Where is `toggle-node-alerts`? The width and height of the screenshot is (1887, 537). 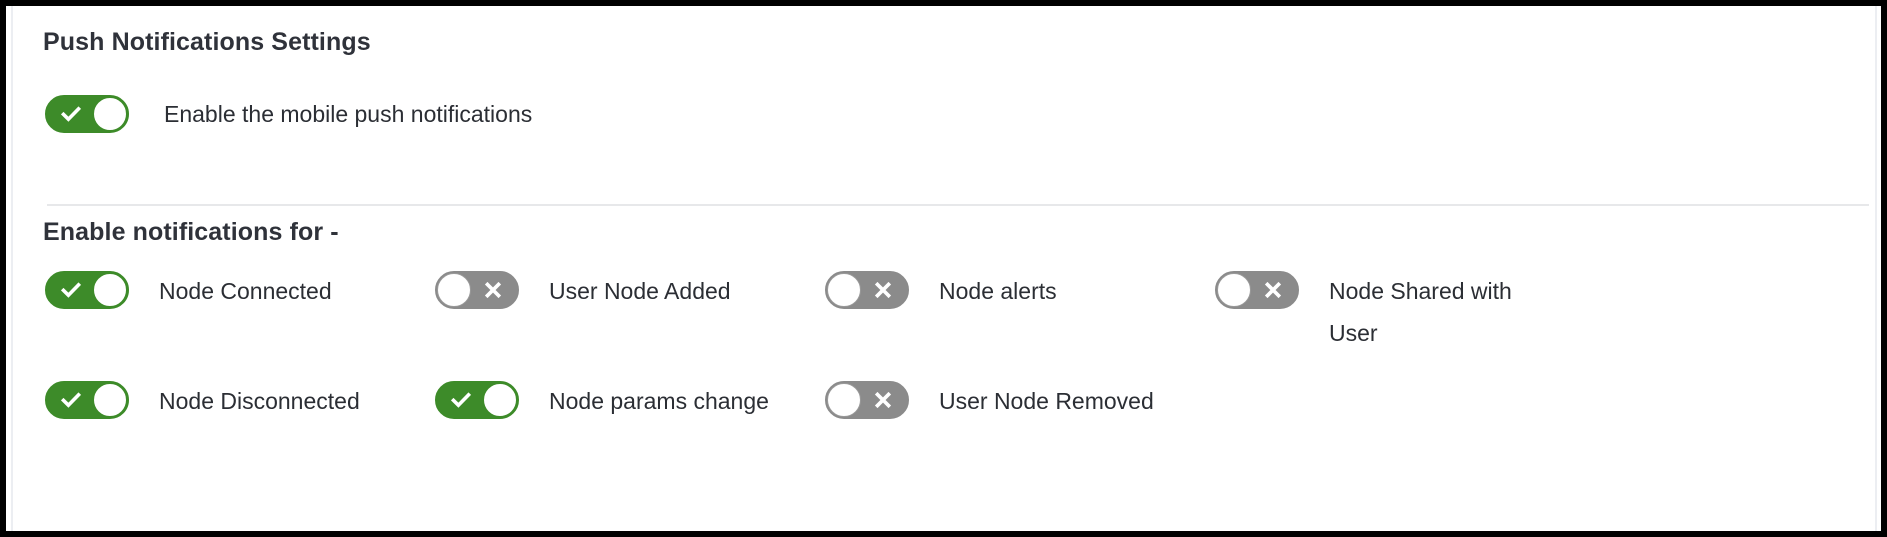
toggle-node-alerts is located at coordinates (867, 290).